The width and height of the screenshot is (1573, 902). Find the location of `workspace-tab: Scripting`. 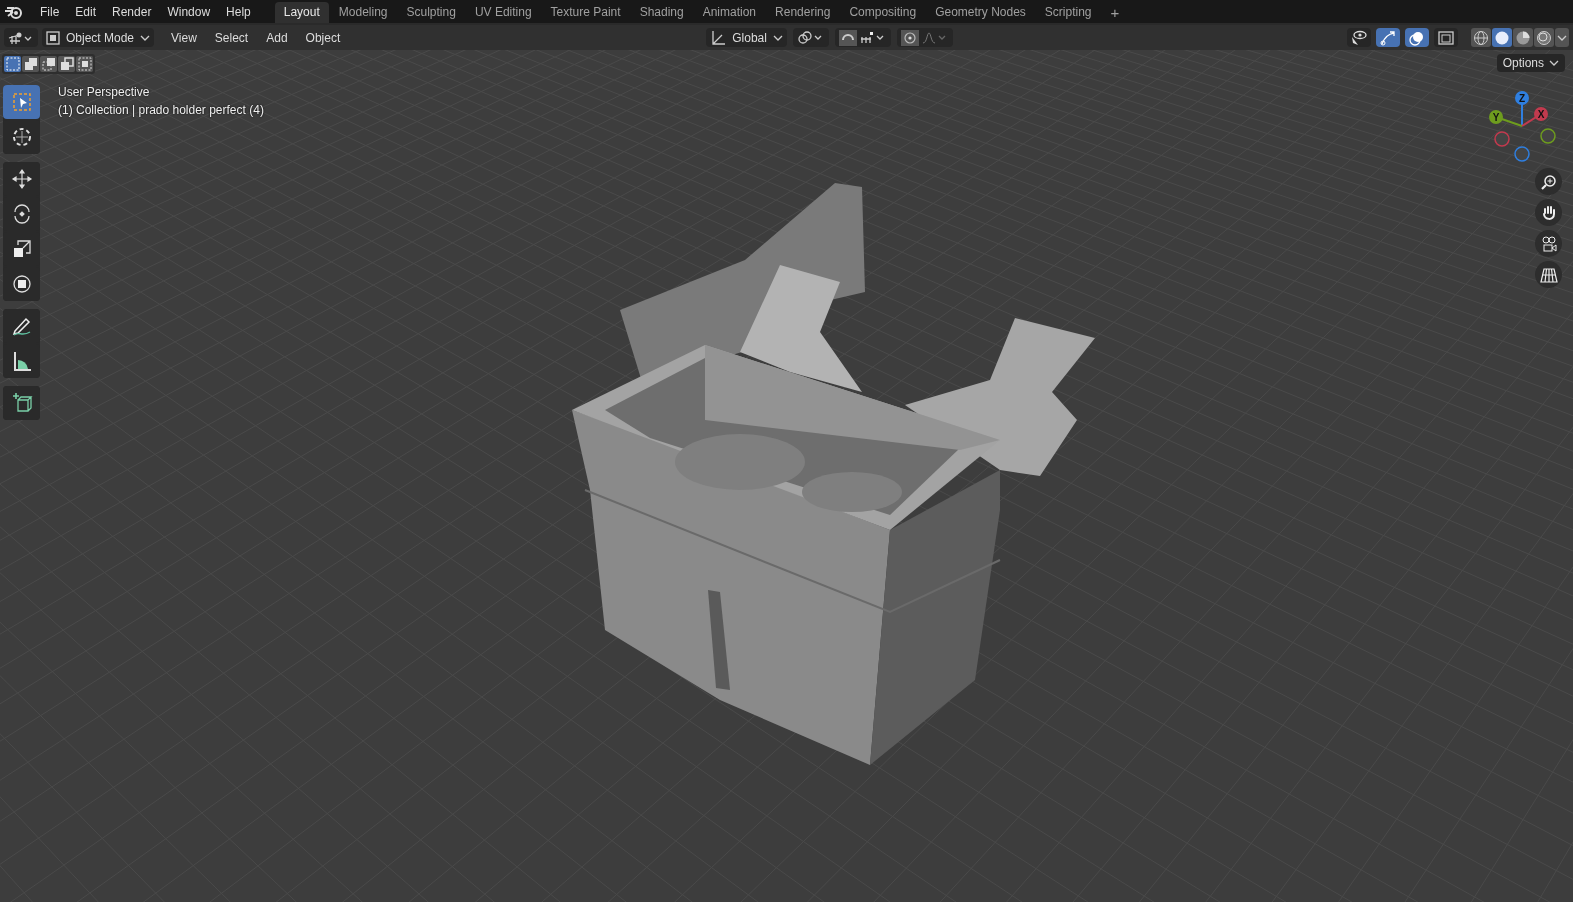

workspace-tab: Scripting is located at coordinates (1068, 12).